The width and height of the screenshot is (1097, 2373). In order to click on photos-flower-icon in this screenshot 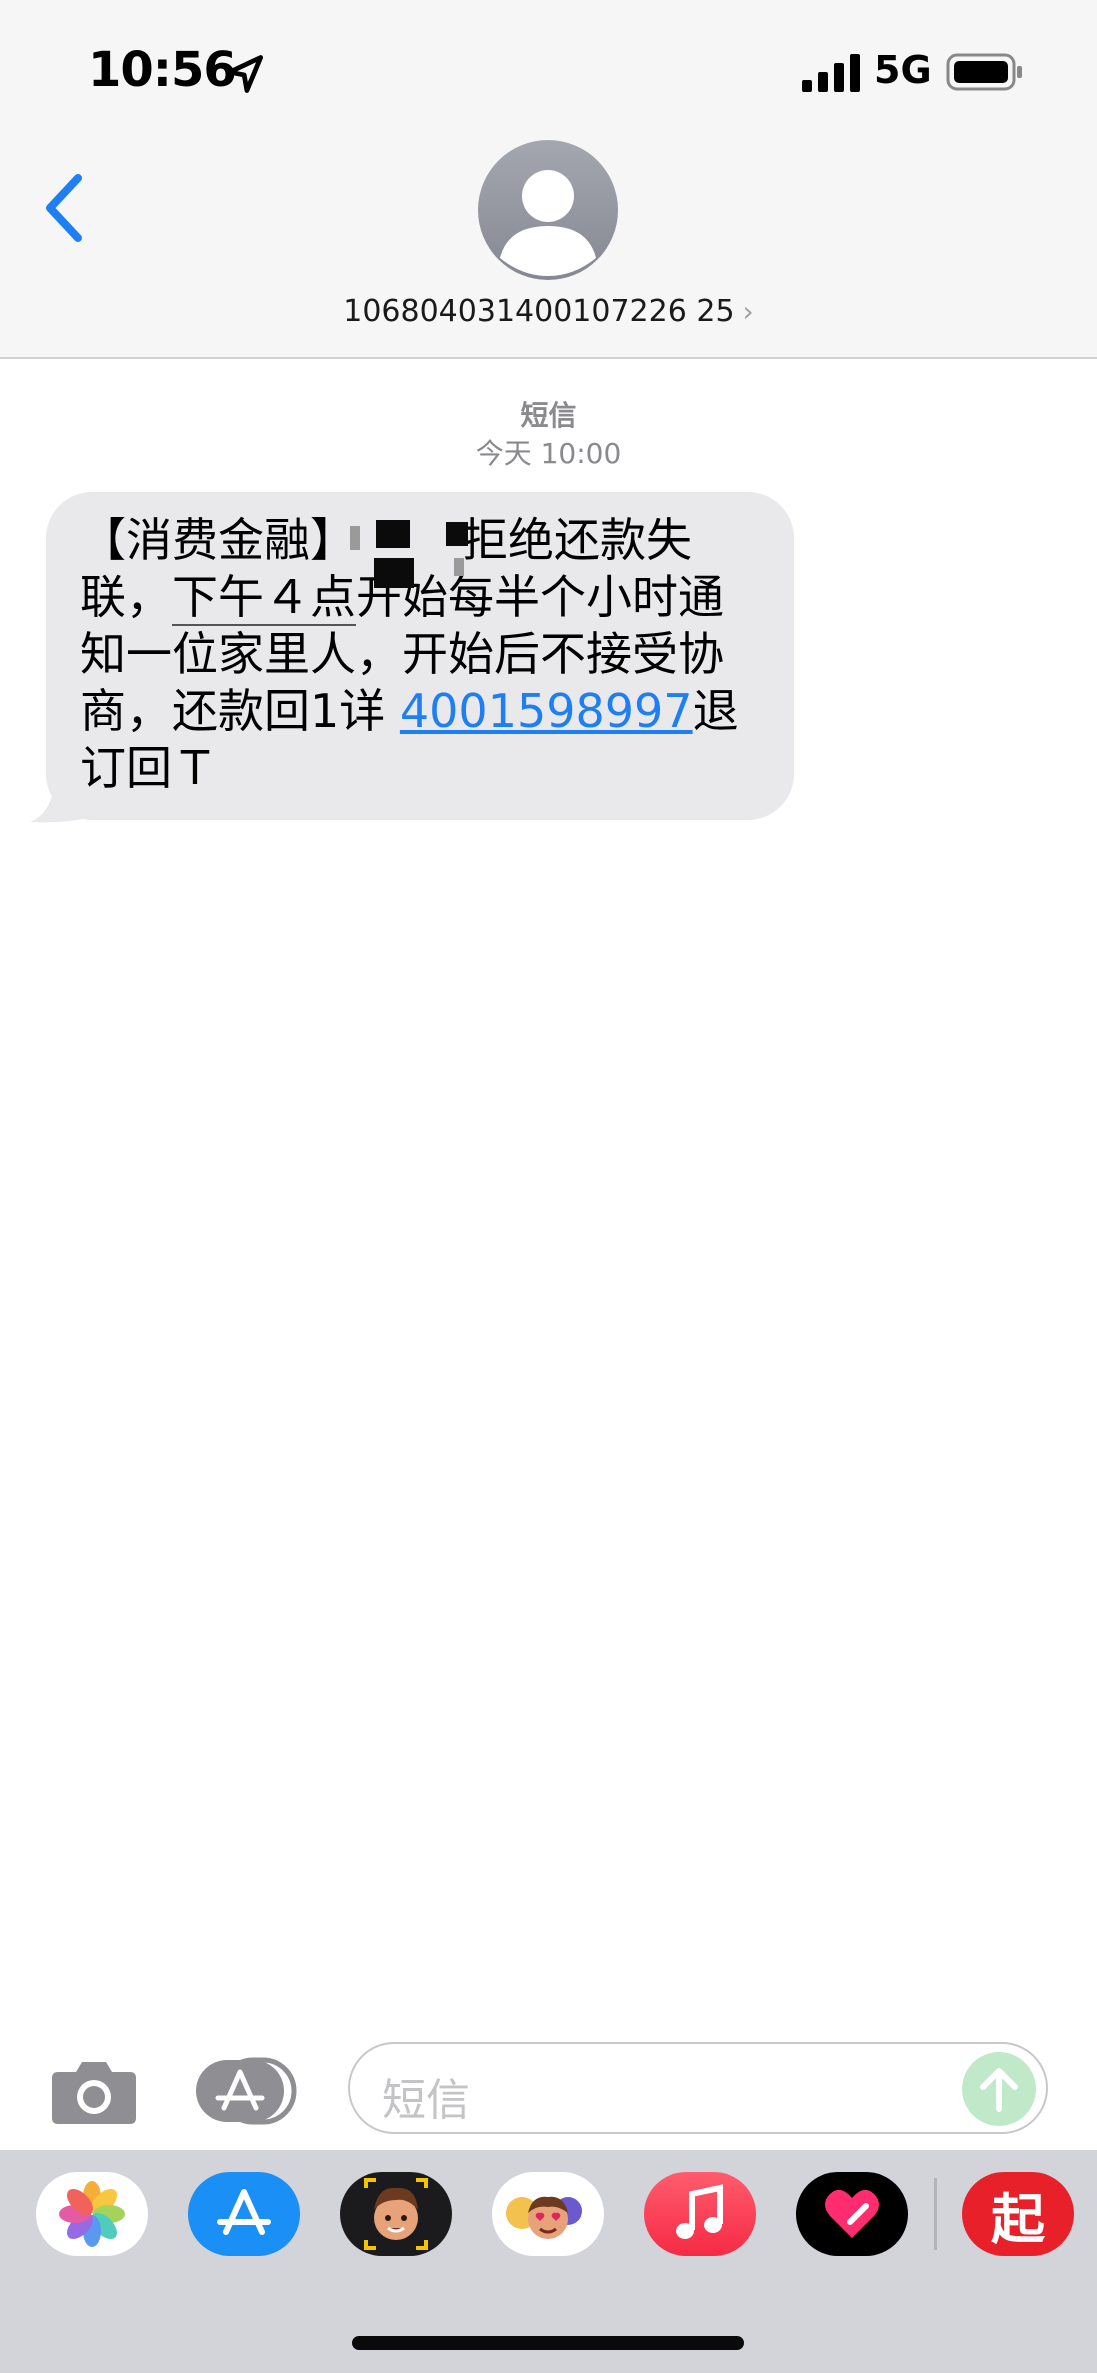, I will do `click(92, 2214)`.